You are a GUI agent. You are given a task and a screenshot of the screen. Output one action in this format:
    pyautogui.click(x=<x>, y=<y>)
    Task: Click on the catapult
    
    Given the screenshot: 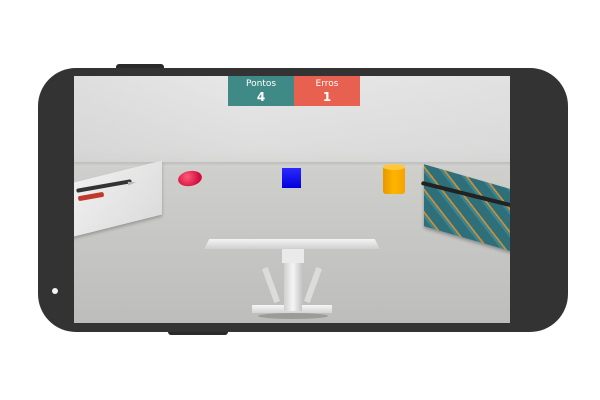 What is the action you would take?
    pyautogui.click(x=292, y=277)
    